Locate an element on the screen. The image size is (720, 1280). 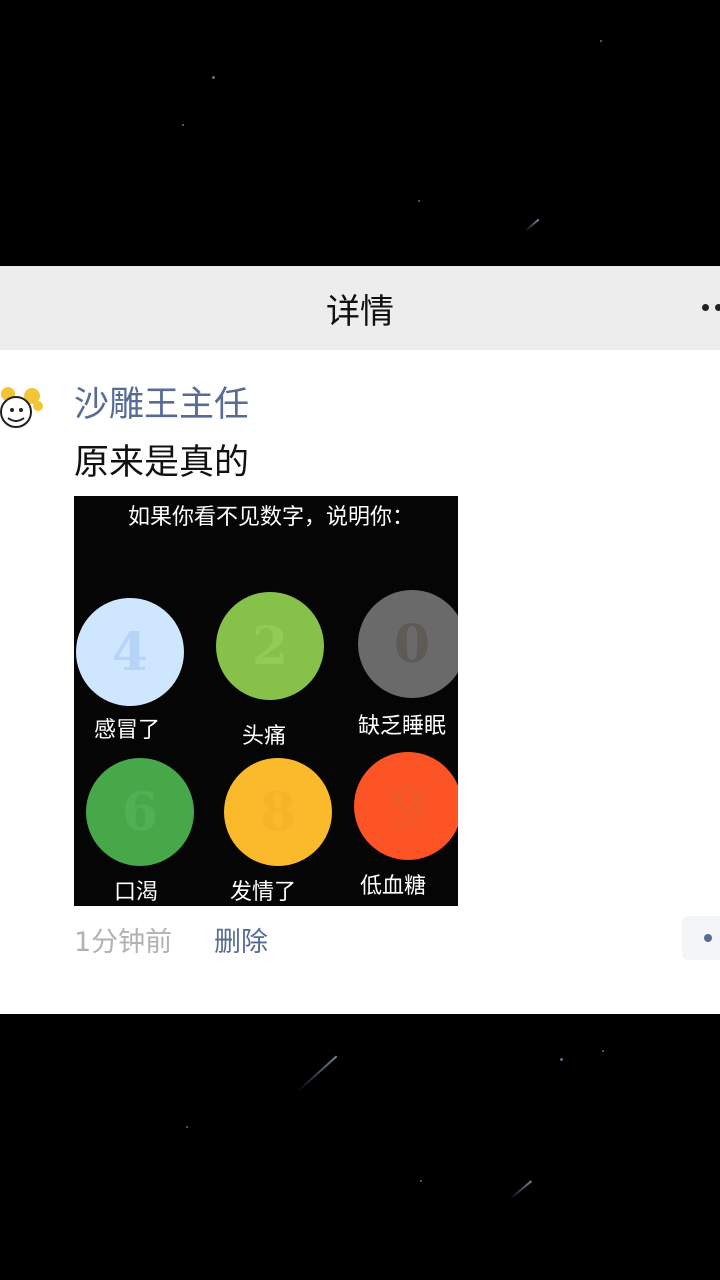
hidden-digit: 8 is located at coordinates (278, 812).